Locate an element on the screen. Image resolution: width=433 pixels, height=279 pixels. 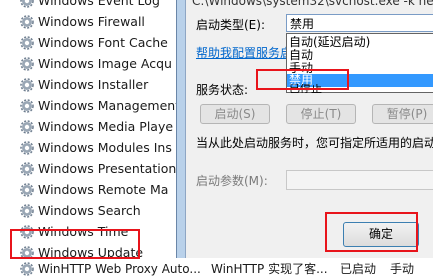
list-item: Windows Media Playe is located at coordinates (110, 126).